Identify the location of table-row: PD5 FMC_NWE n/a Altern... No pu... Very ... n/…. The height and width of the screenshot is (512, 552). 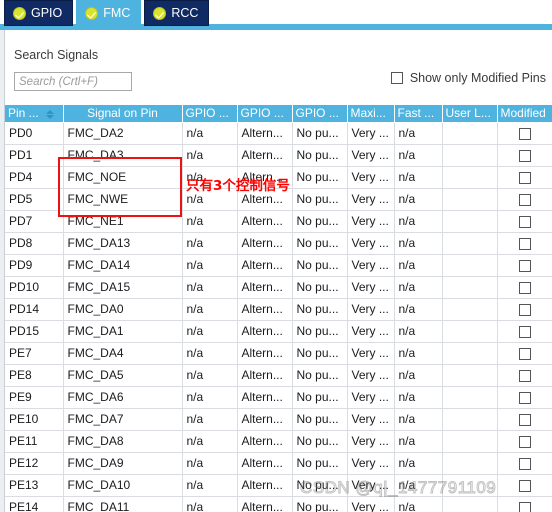
(278, 199).